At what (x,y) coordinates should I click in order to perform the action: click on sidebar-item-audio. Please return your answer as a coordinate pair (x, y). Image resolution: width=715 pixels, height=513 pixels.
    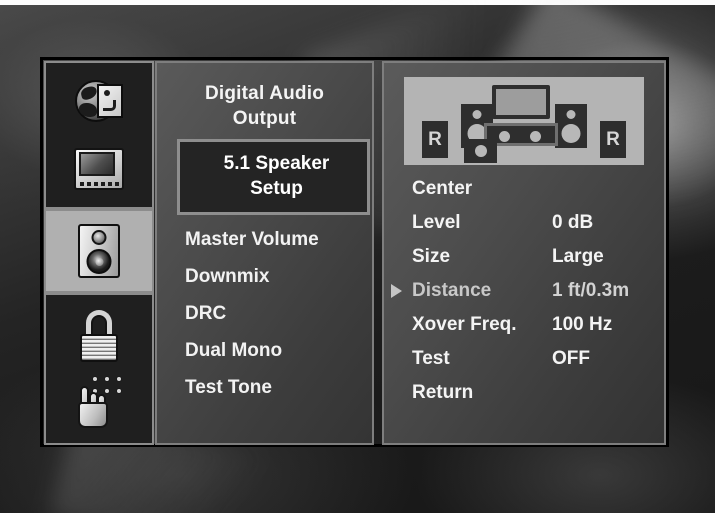
    Looking at the image, I should click on (99, 251).